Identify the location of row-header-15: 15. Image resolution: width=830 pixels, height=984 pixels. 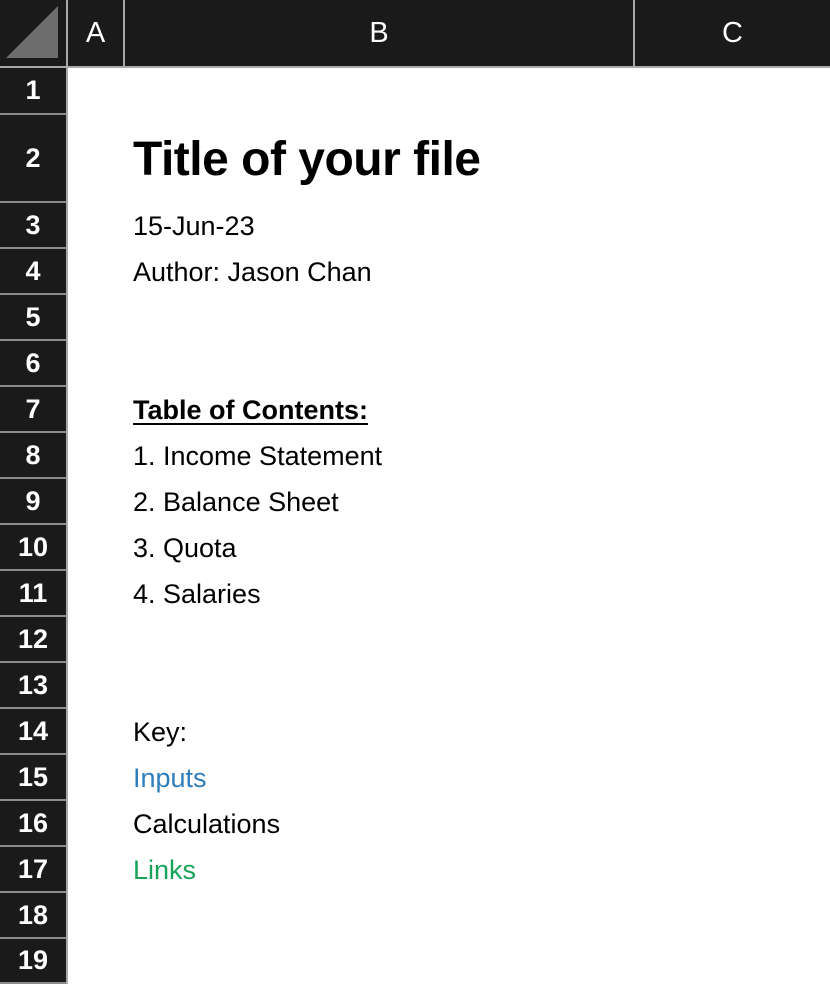
(33, 778).